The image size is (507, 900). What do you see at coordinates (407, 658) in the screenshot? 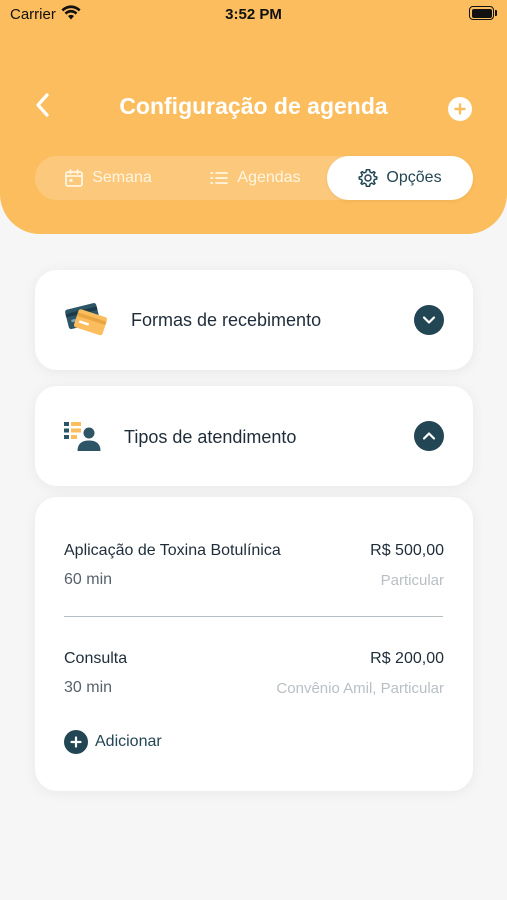
I see `service-price: R$ 200,00` at bounding box center [407, 658].